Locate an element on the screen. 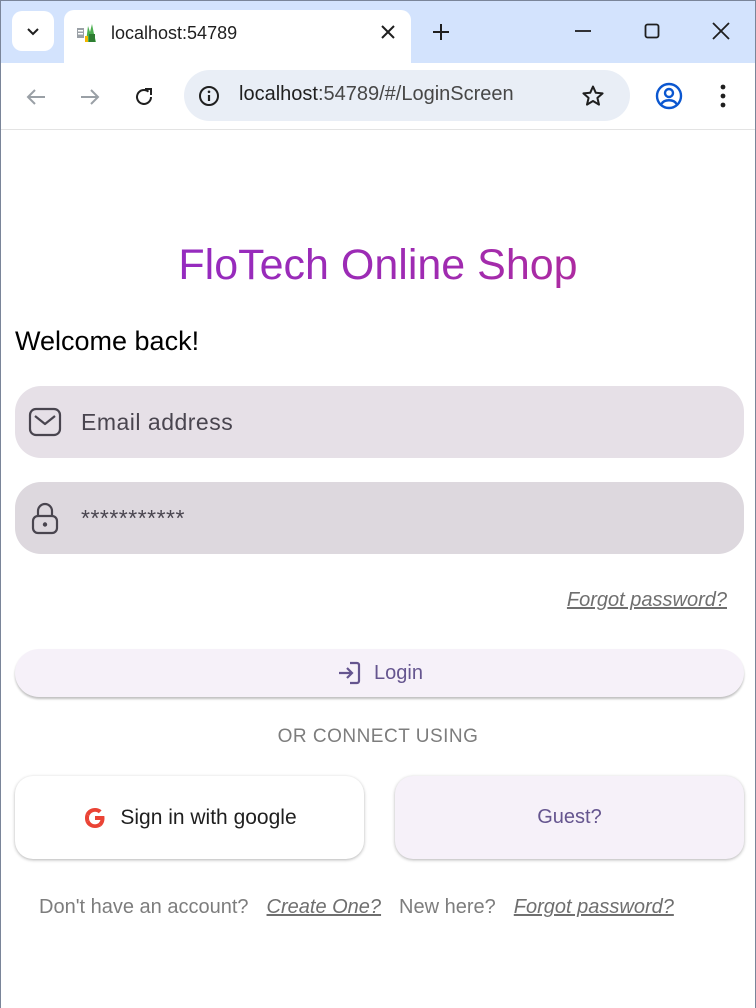 The image size is (756, 1008). guest-label: Guest? is located at coordinates (569, 817).